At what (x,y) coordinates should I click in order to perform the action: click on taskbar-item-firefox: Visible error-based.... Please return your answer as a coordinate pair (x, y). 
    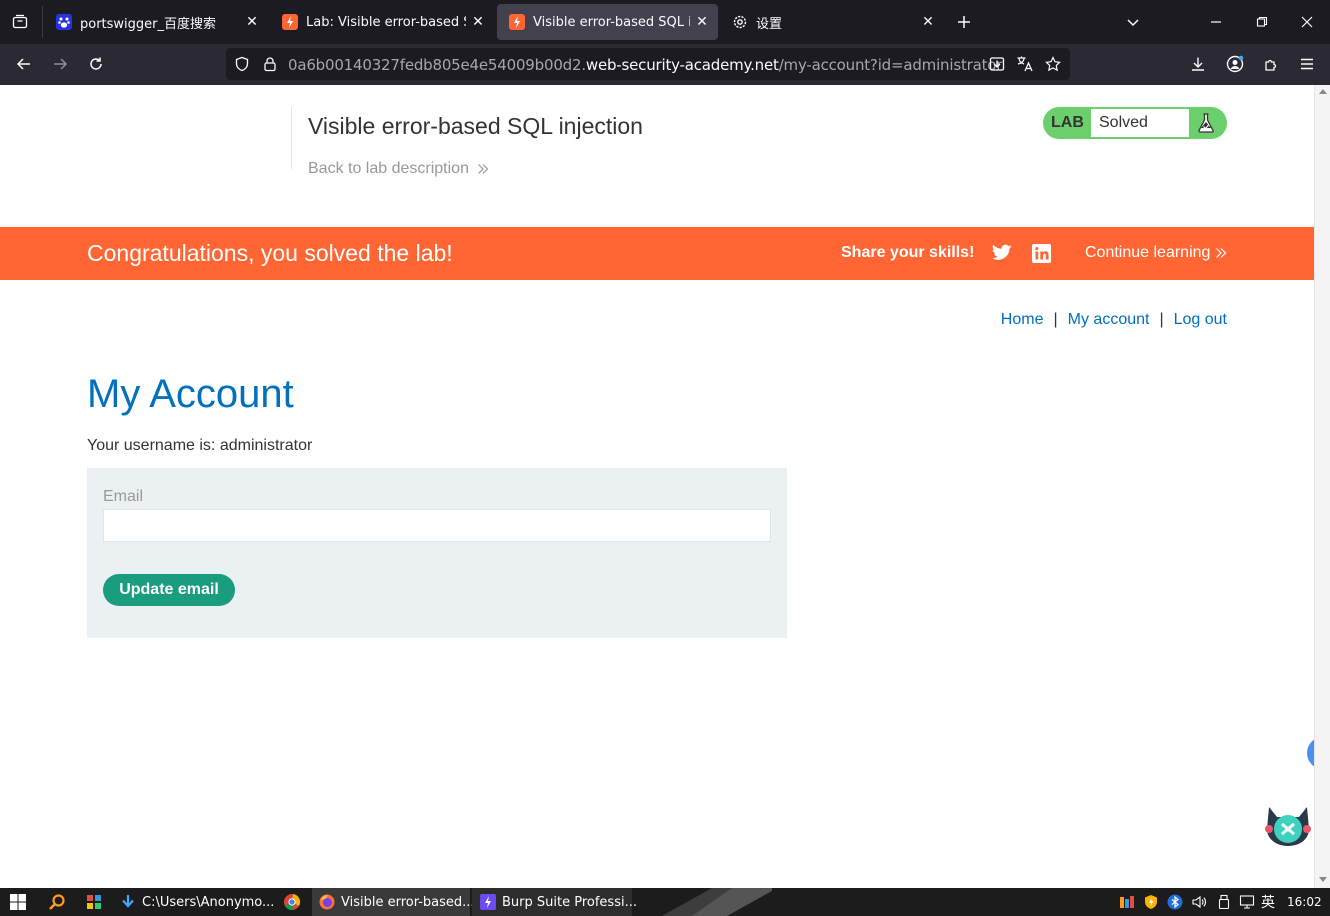
    Looking at the image, I should click on (393, 902).